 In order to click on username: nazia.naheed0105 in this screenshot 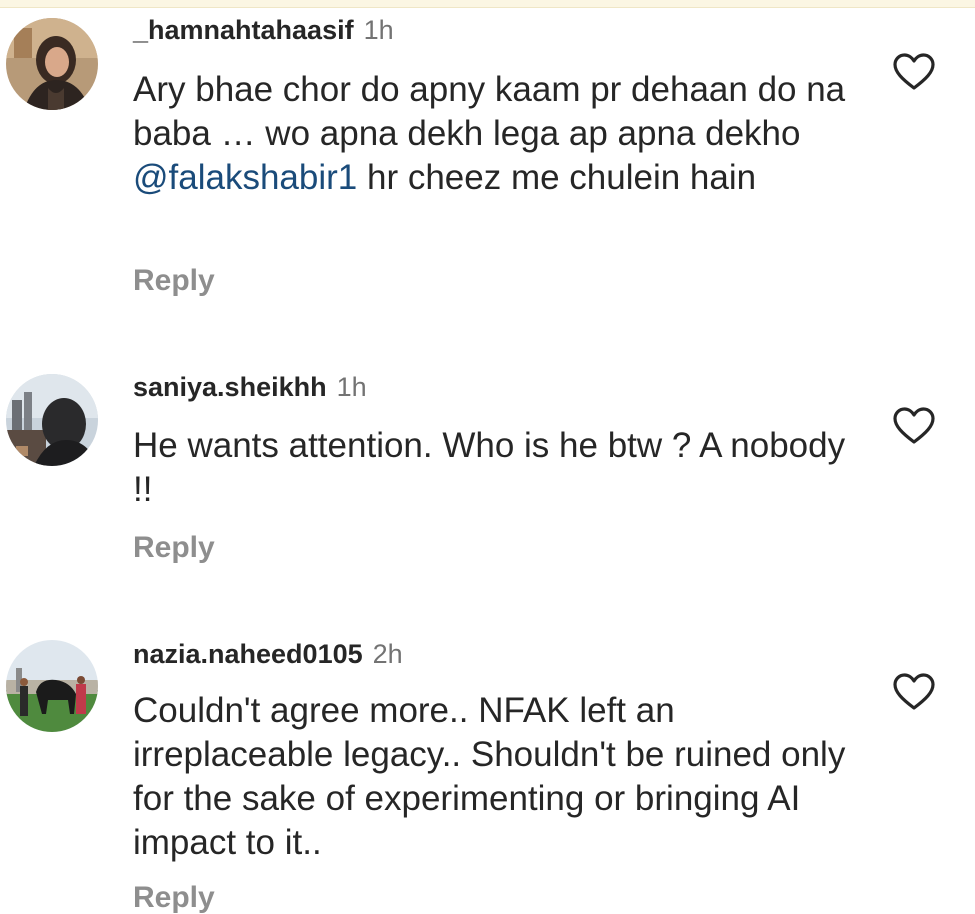, I will do `click(248, 654)`.